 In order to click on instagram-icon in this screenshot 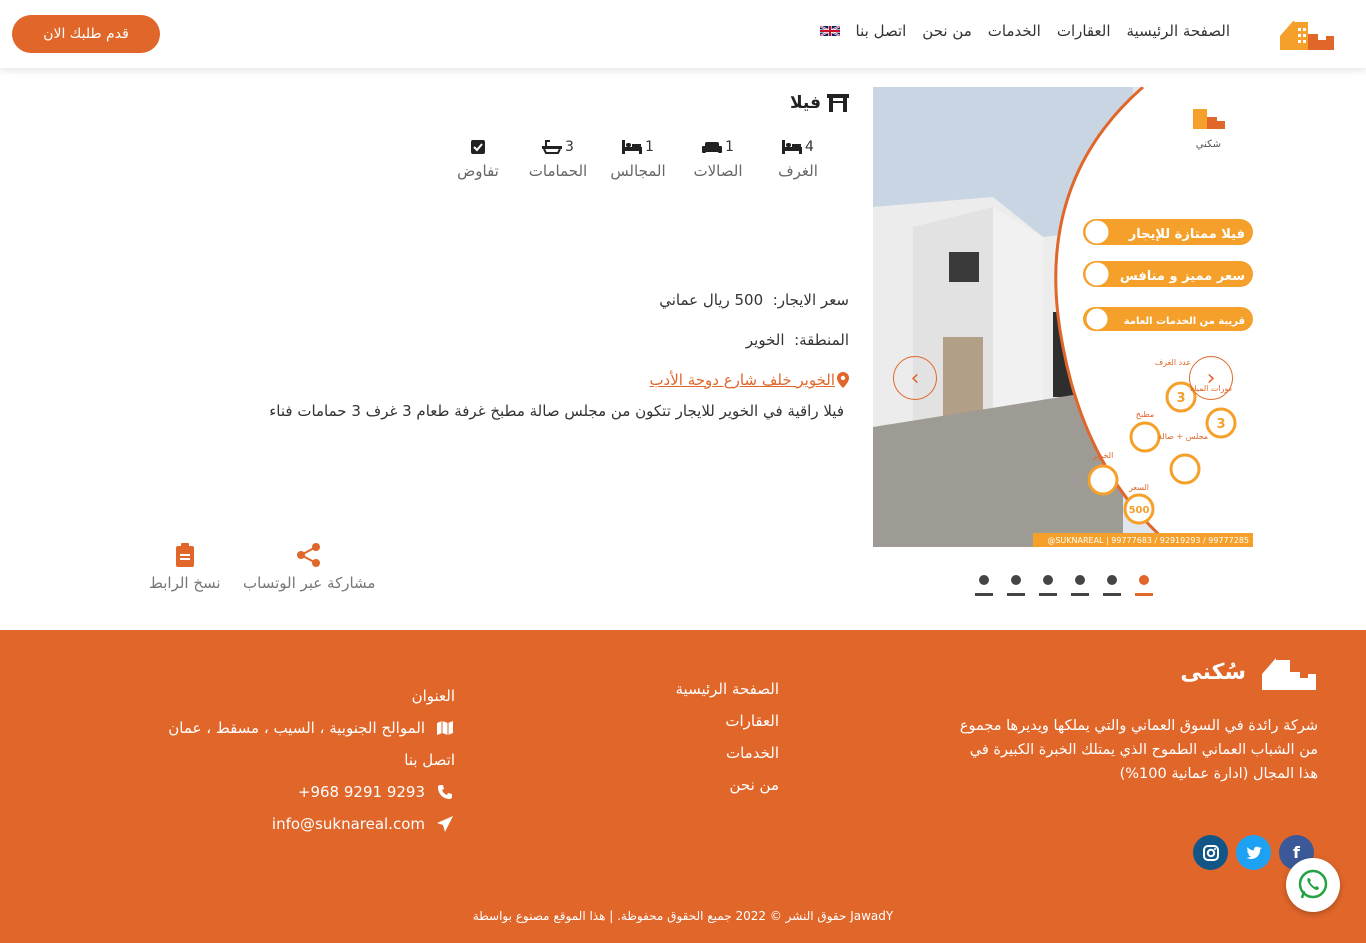, I will do `click(1210, 852)`.